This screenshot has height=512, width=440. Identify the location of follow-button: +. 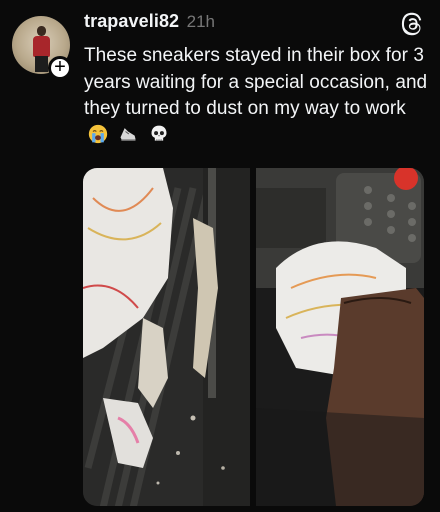
(60, 68).